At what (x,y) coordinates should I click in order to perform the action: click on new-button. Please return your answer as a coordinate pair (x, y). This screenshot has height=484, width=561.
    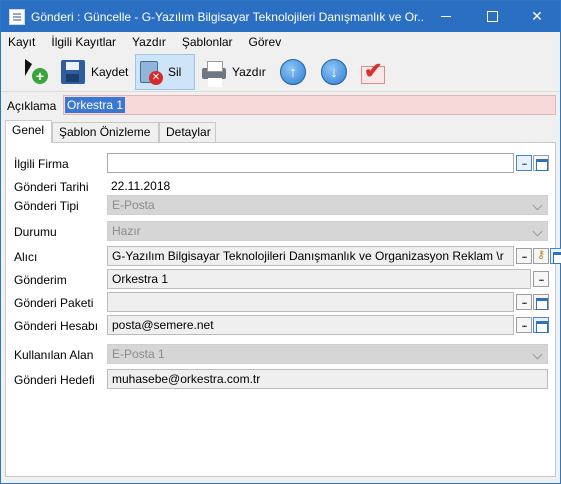
    Looking at the image, I should click on (37, 72).